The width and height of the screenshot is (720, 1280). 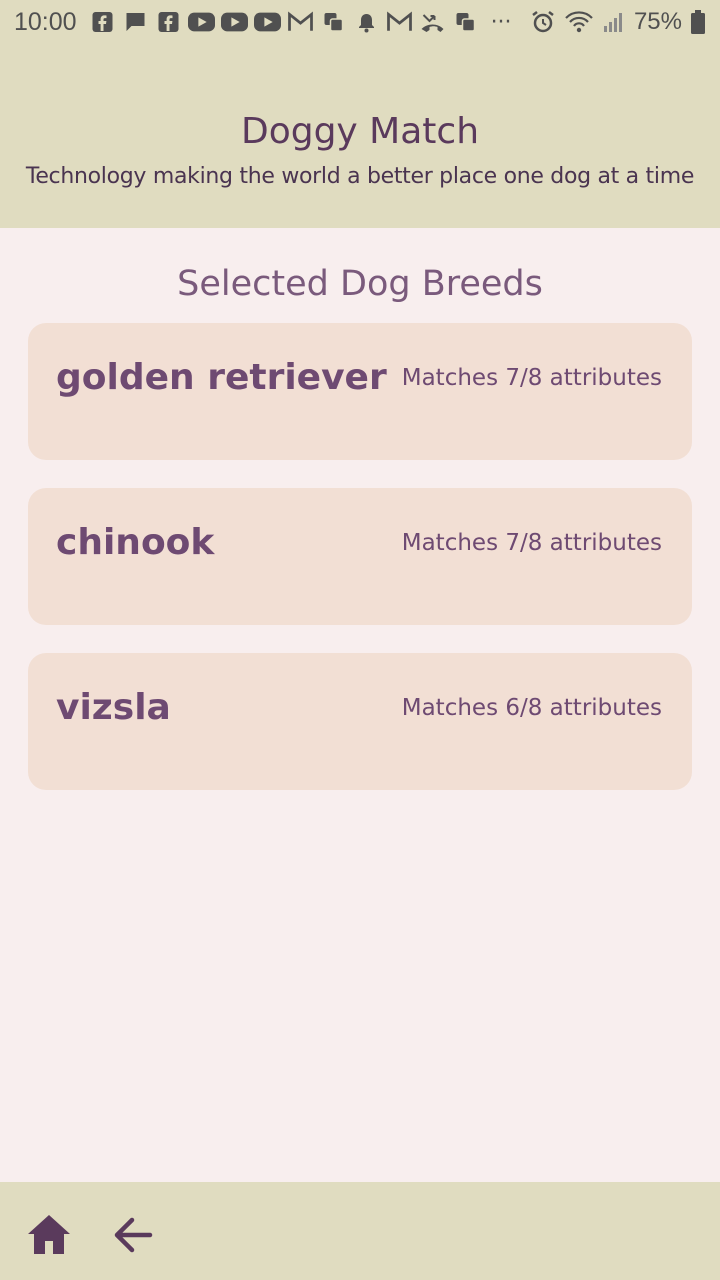 What do you see at coordinates (113, 707) in the screenshot?
I see `breed-name: vizsla` at bounding box center [113, 707].